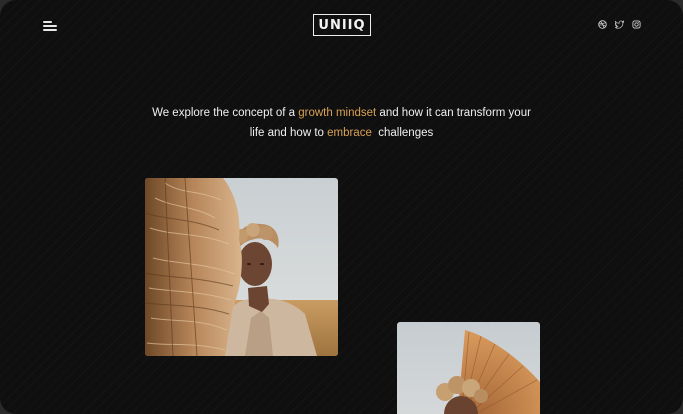 The image size is (683, 414). Describe the element at coordinates (349, 132) in the screenshot. I see `hero-highlight-embrace: embrace` at that location.